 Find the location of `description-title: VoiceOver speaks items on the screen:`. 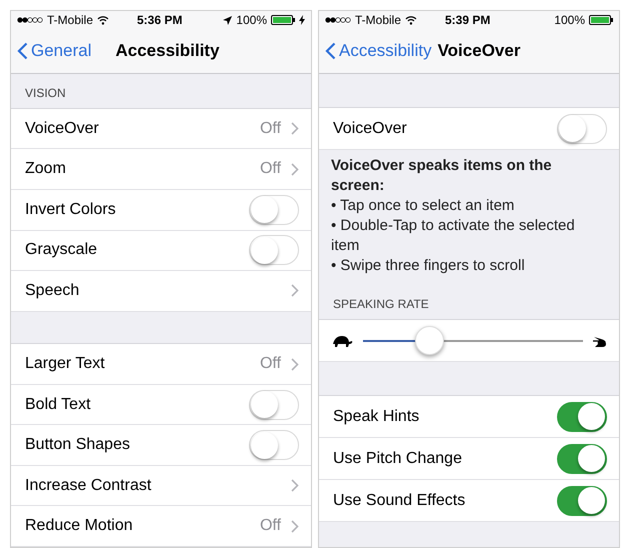

description-title: VoiceOver speaks items on the screen: is located at coordinates (442, 176).